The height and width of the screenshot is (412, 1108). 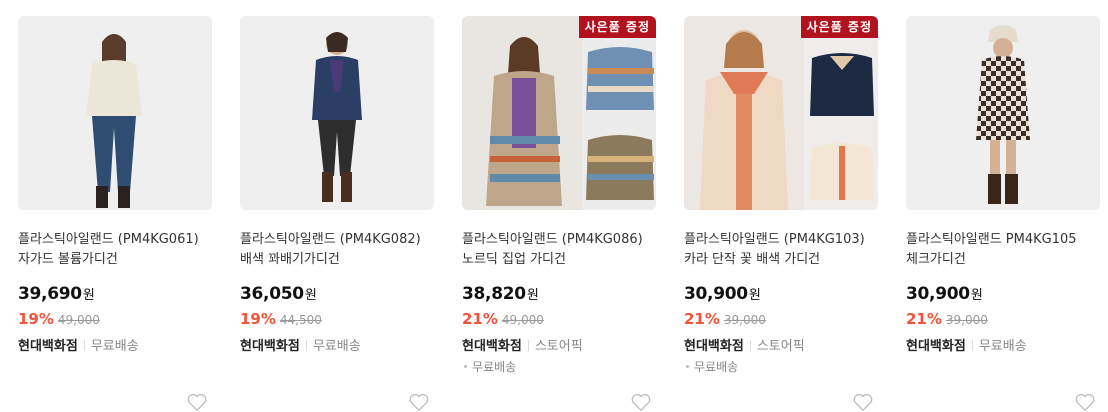 I want to click on product-title-line1: 플라스틱아일랜드 PM4KG105, so click(x=991, y=239).